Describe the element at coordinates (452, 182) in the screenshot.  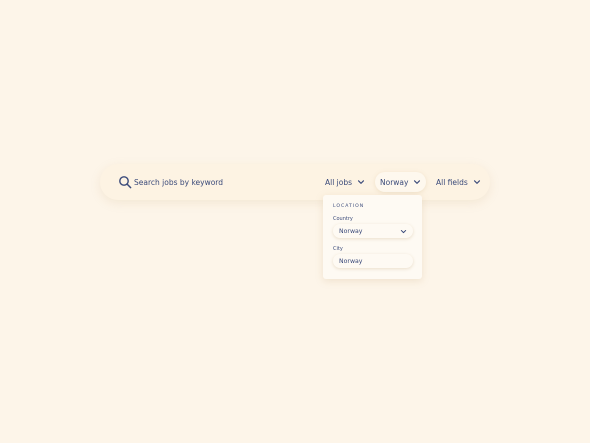
I see `fields-filter-label: All fields` at that location.